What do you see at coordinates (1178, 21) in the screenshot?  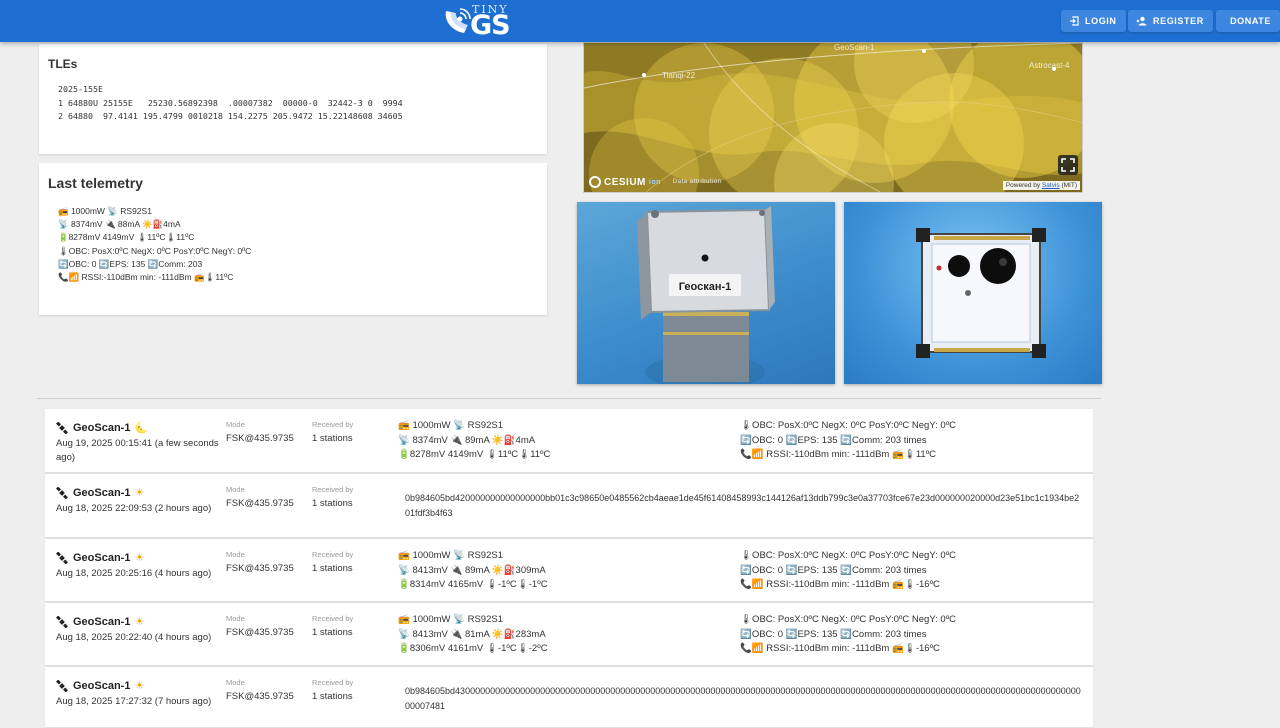 I see `register-label: REGISTER` at bounding box center [1178, 21].